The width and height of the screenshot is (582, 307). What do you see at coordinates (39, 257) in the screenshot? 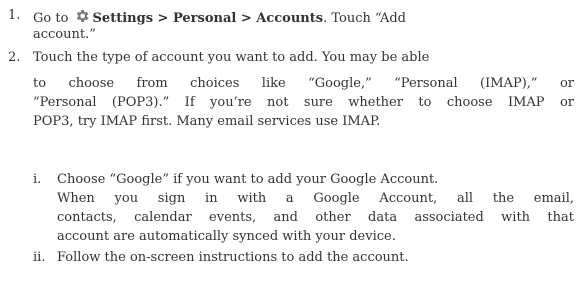
I see `substep-ii-number: ii.` at bounding box center [39, 257].